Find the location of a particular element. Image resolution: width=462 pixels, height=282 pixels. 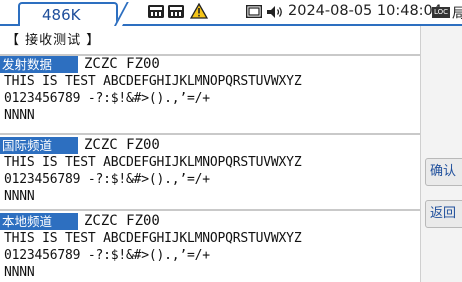

channel-label: 本地频道 is located at coordinates (39, 221).